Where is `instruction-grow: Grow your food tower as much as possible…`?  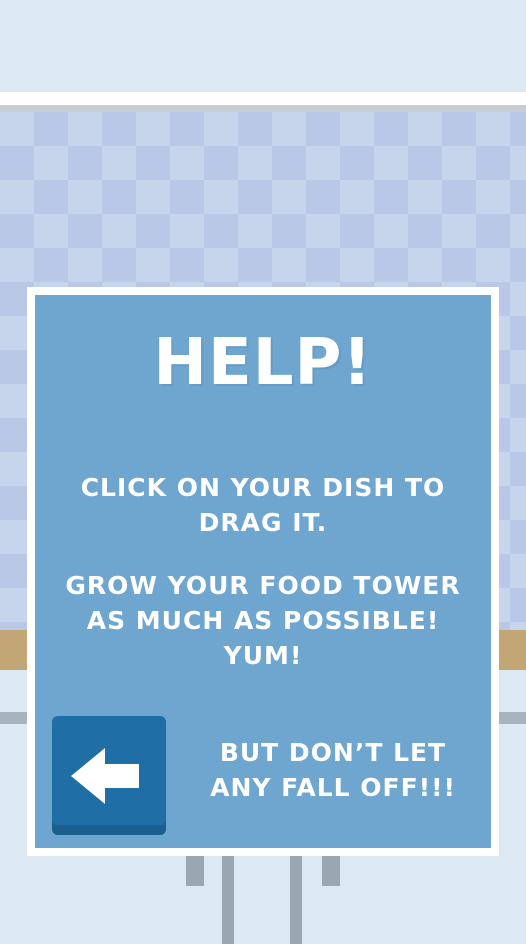 instruction-grow: Grow your food tower as much as possible… is located at coordinates (263, 620).